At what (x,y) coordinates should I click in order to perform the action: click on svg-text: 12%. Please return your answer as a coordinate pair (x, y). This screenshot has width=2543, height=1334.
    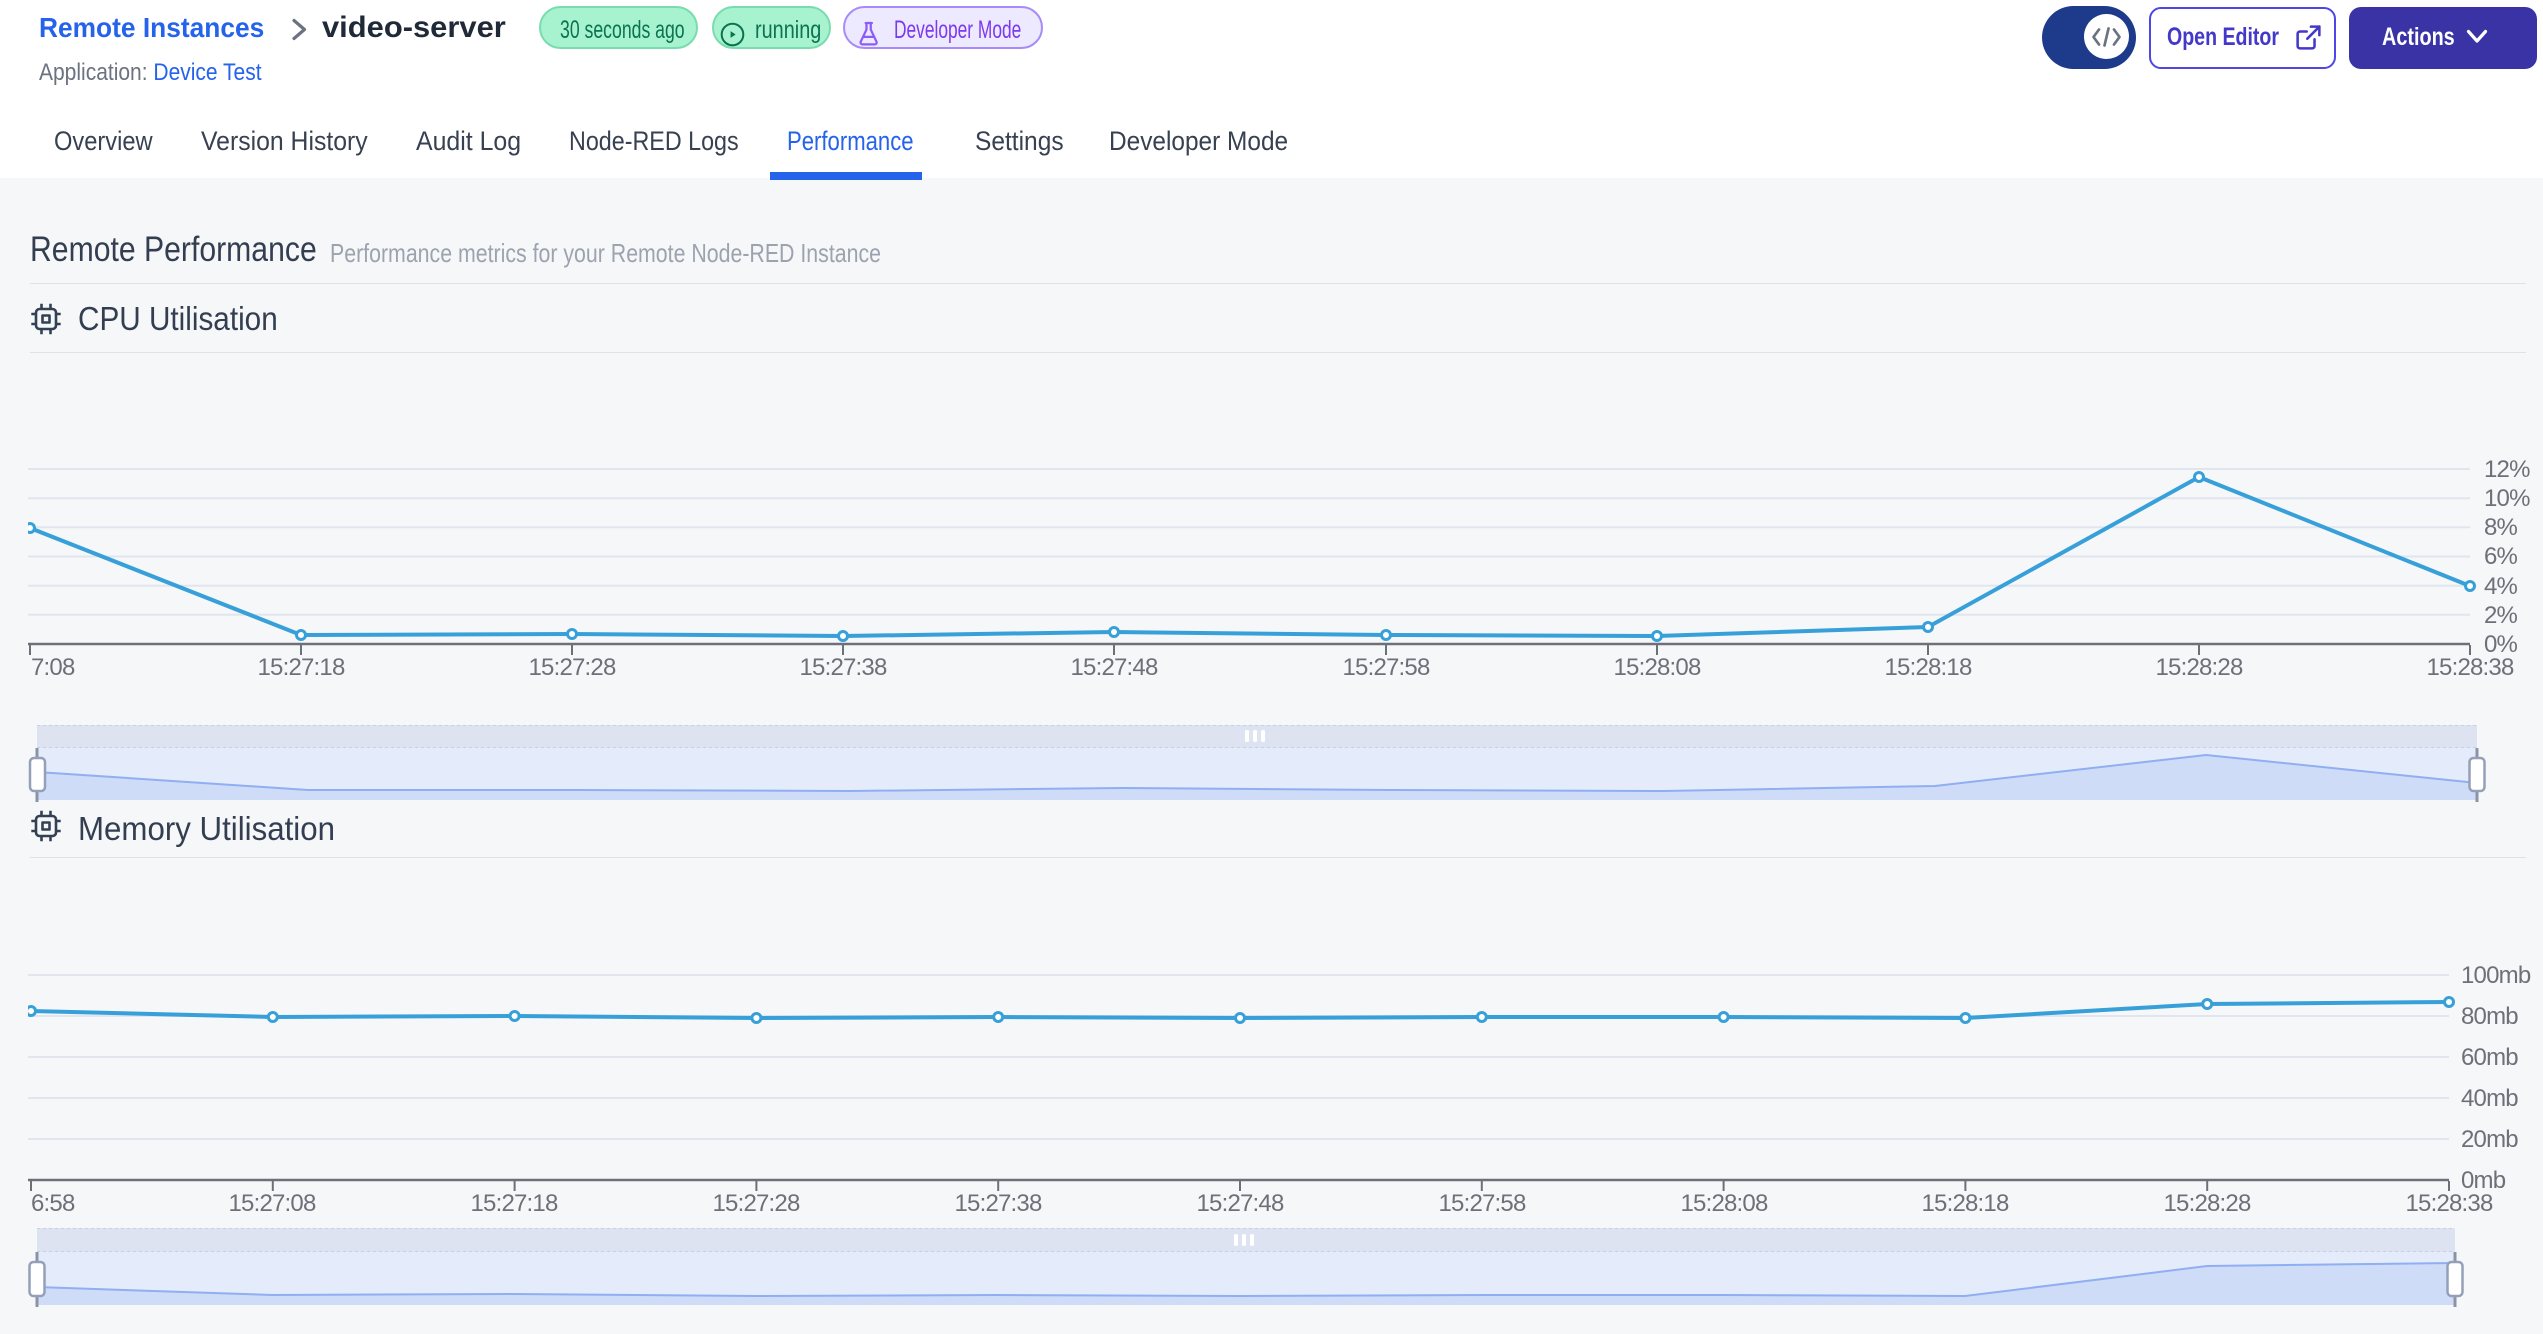
    Looking at the image, I should click on (2507, 469).